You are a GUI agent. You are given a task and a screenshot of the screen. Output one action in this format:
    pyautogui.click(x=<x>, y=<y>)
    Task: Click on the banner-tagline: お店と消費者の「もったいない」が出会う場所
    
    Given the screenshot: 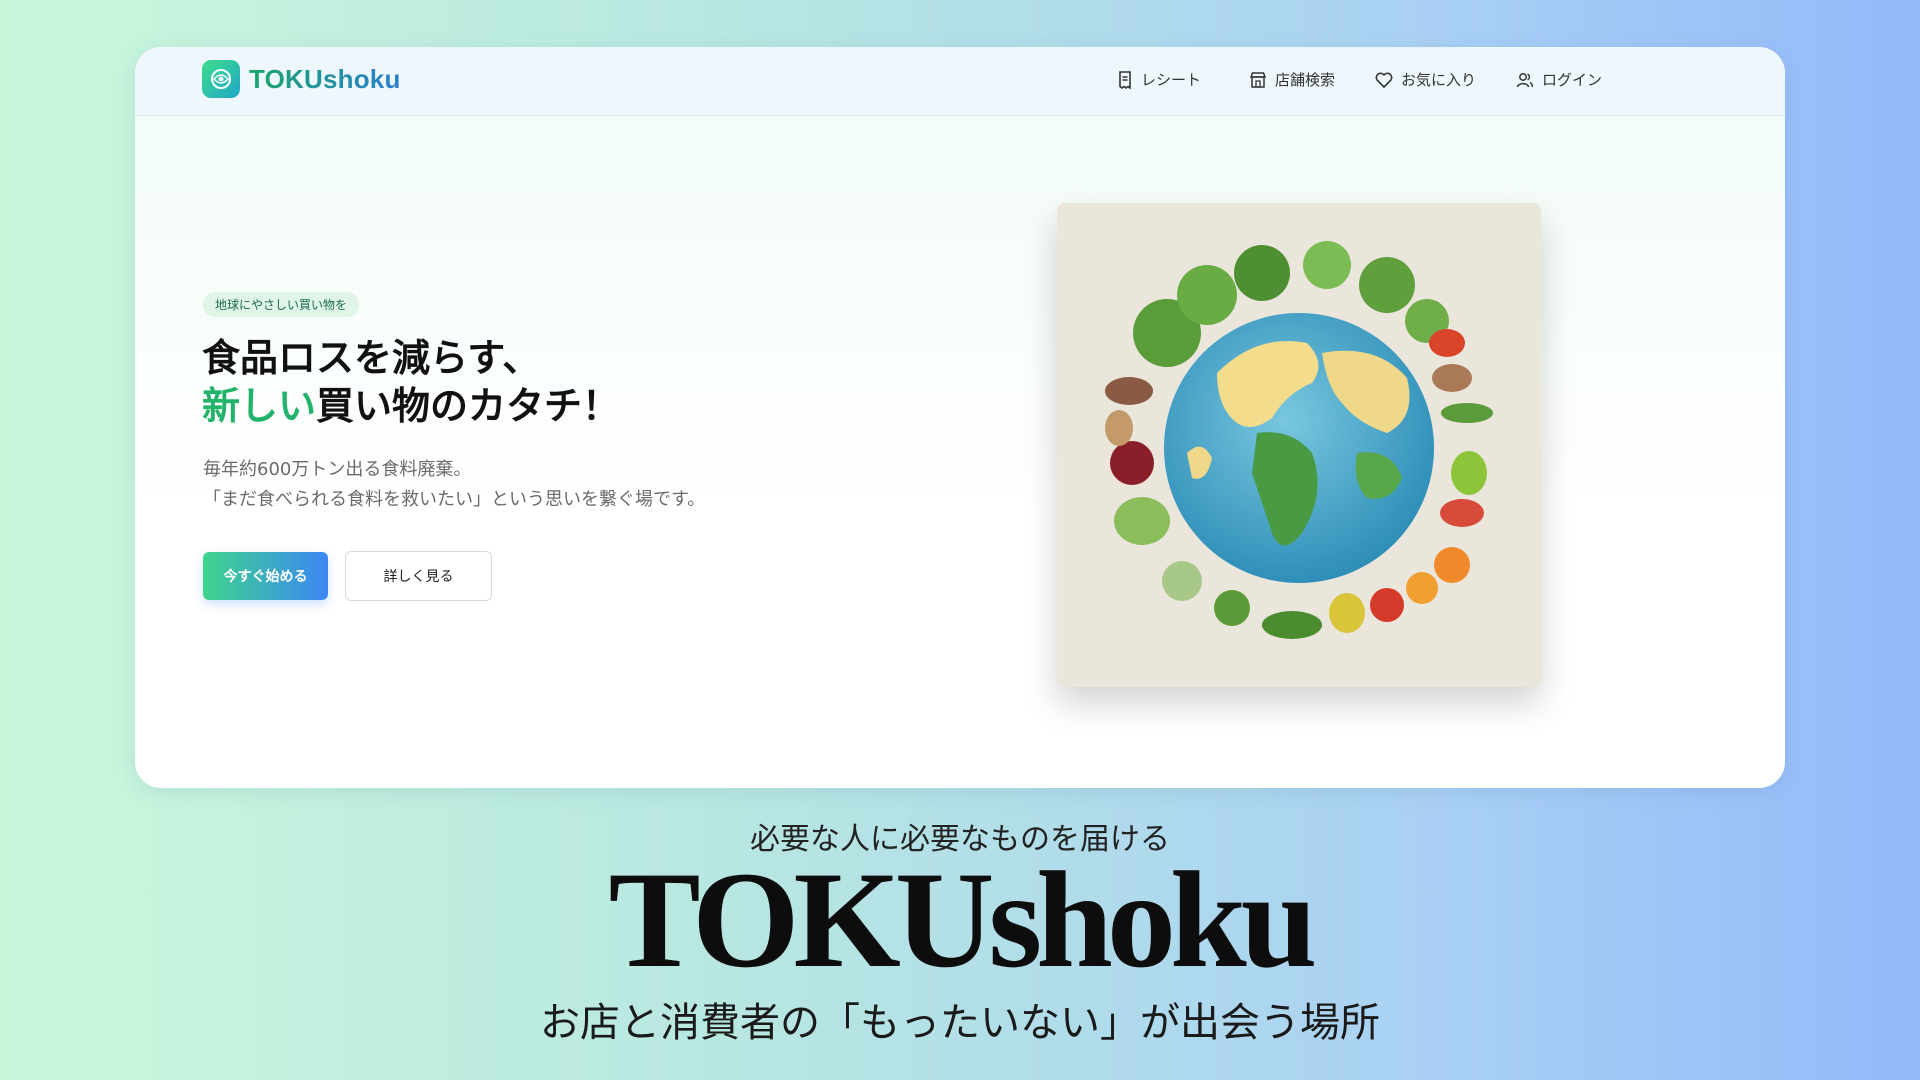 What is the action you would take?
    pyautogui.click(x=960, y=1023)
    